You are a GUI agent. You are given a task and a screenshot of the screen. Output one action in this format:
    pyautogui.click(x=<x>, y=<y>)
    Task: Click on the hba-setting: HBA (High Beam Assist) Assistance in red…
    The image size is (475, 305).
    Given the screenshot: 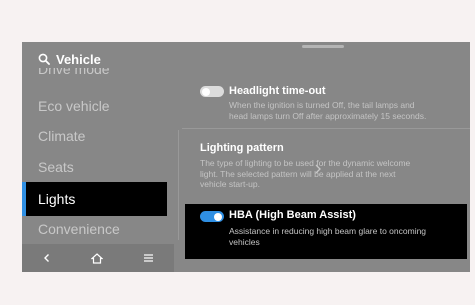 What is the action you would take?
    pyautogui.click(x=326, y=231)
    